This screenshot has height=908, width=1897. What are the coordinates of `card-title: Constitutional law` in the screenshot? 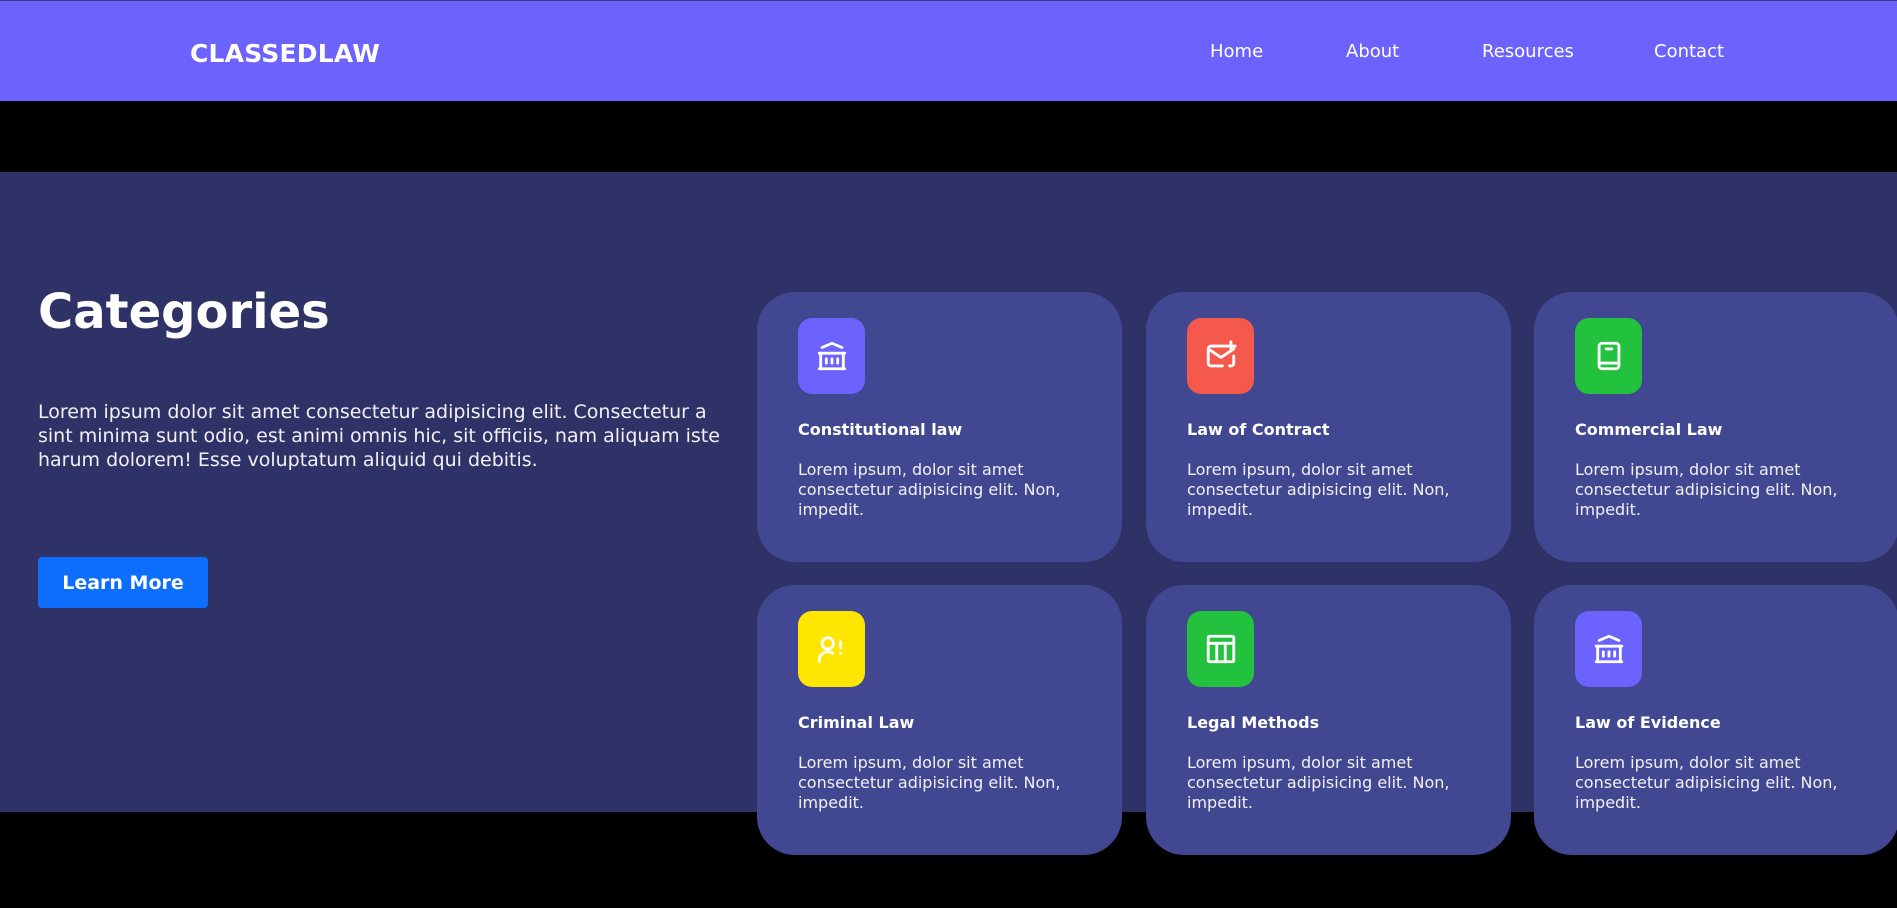 It's located at (880, 429).